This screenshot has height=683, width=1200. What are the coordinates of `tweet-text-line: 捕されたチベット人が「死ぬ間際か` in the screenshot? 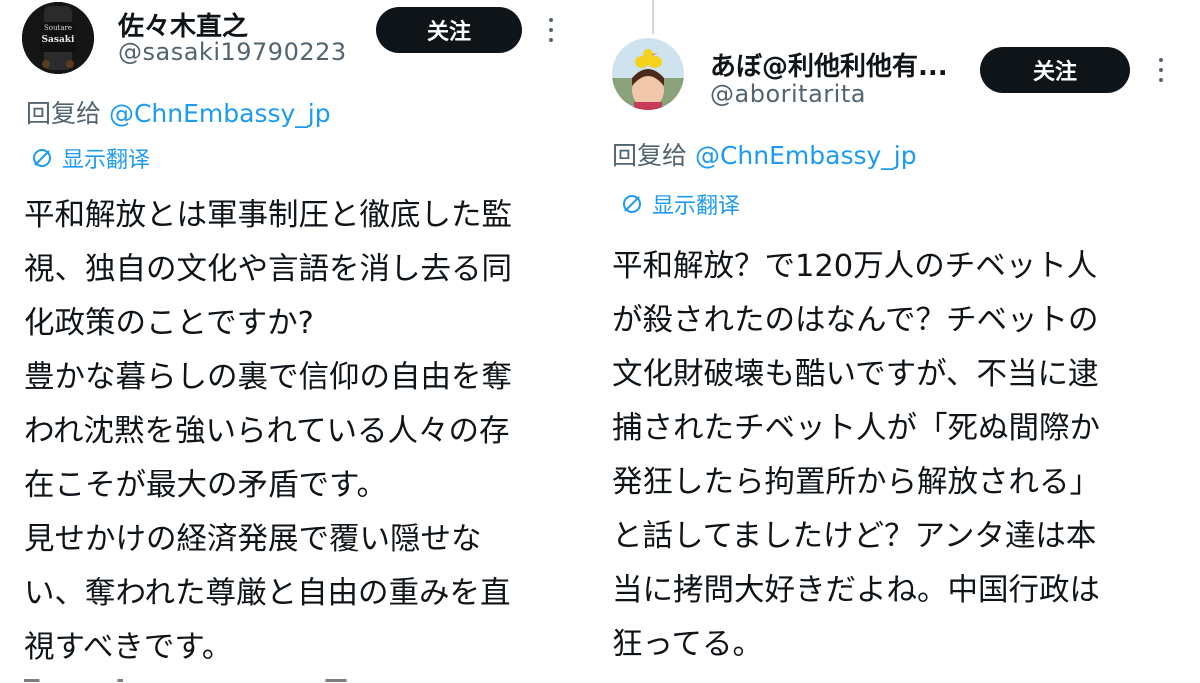 It's located at (856, 428).